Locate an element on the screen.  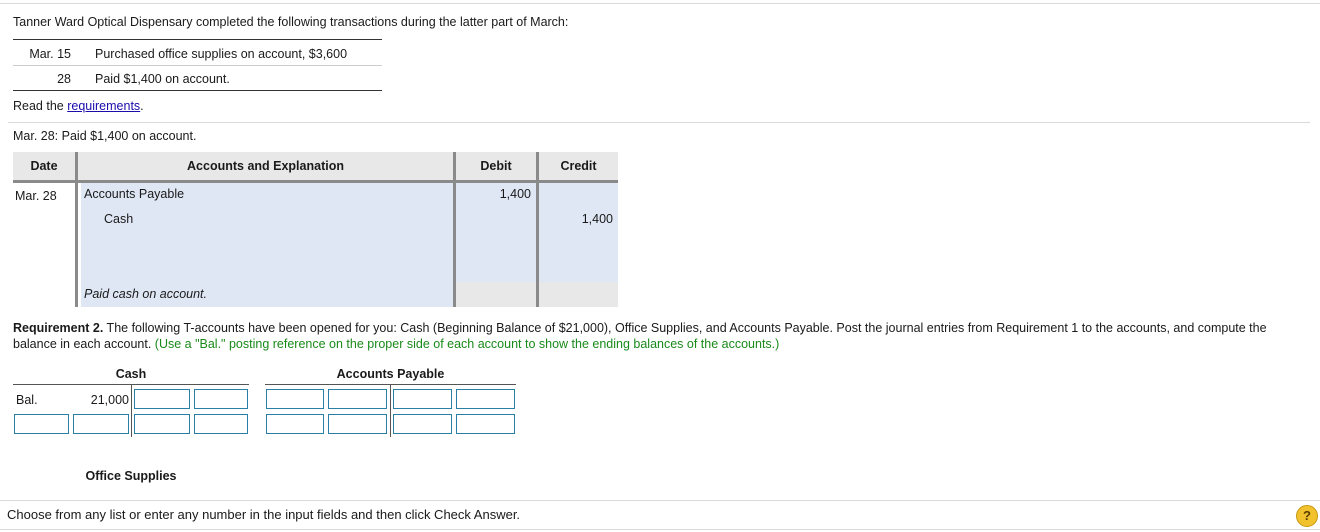
header-credit: Credit is located at coordinates (578, 166).